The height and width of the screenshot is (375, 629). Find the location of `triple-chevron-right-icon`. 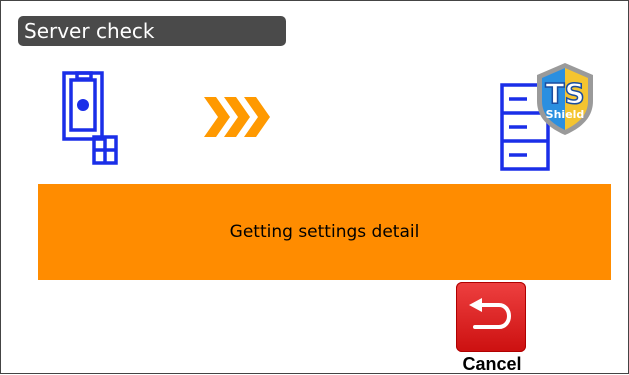

triple-chevron-right-icon is located at coordinates (239, 117).